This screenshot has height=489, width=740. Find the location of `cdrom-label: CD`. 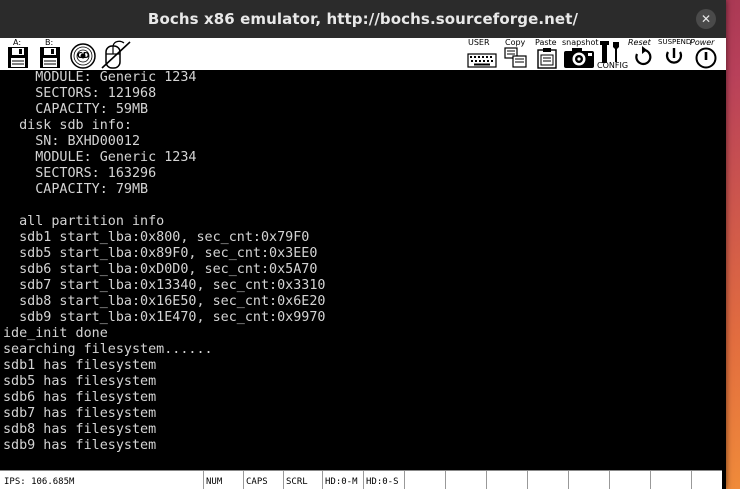

cdrom-label: CD is located at coordinates (83, 55).